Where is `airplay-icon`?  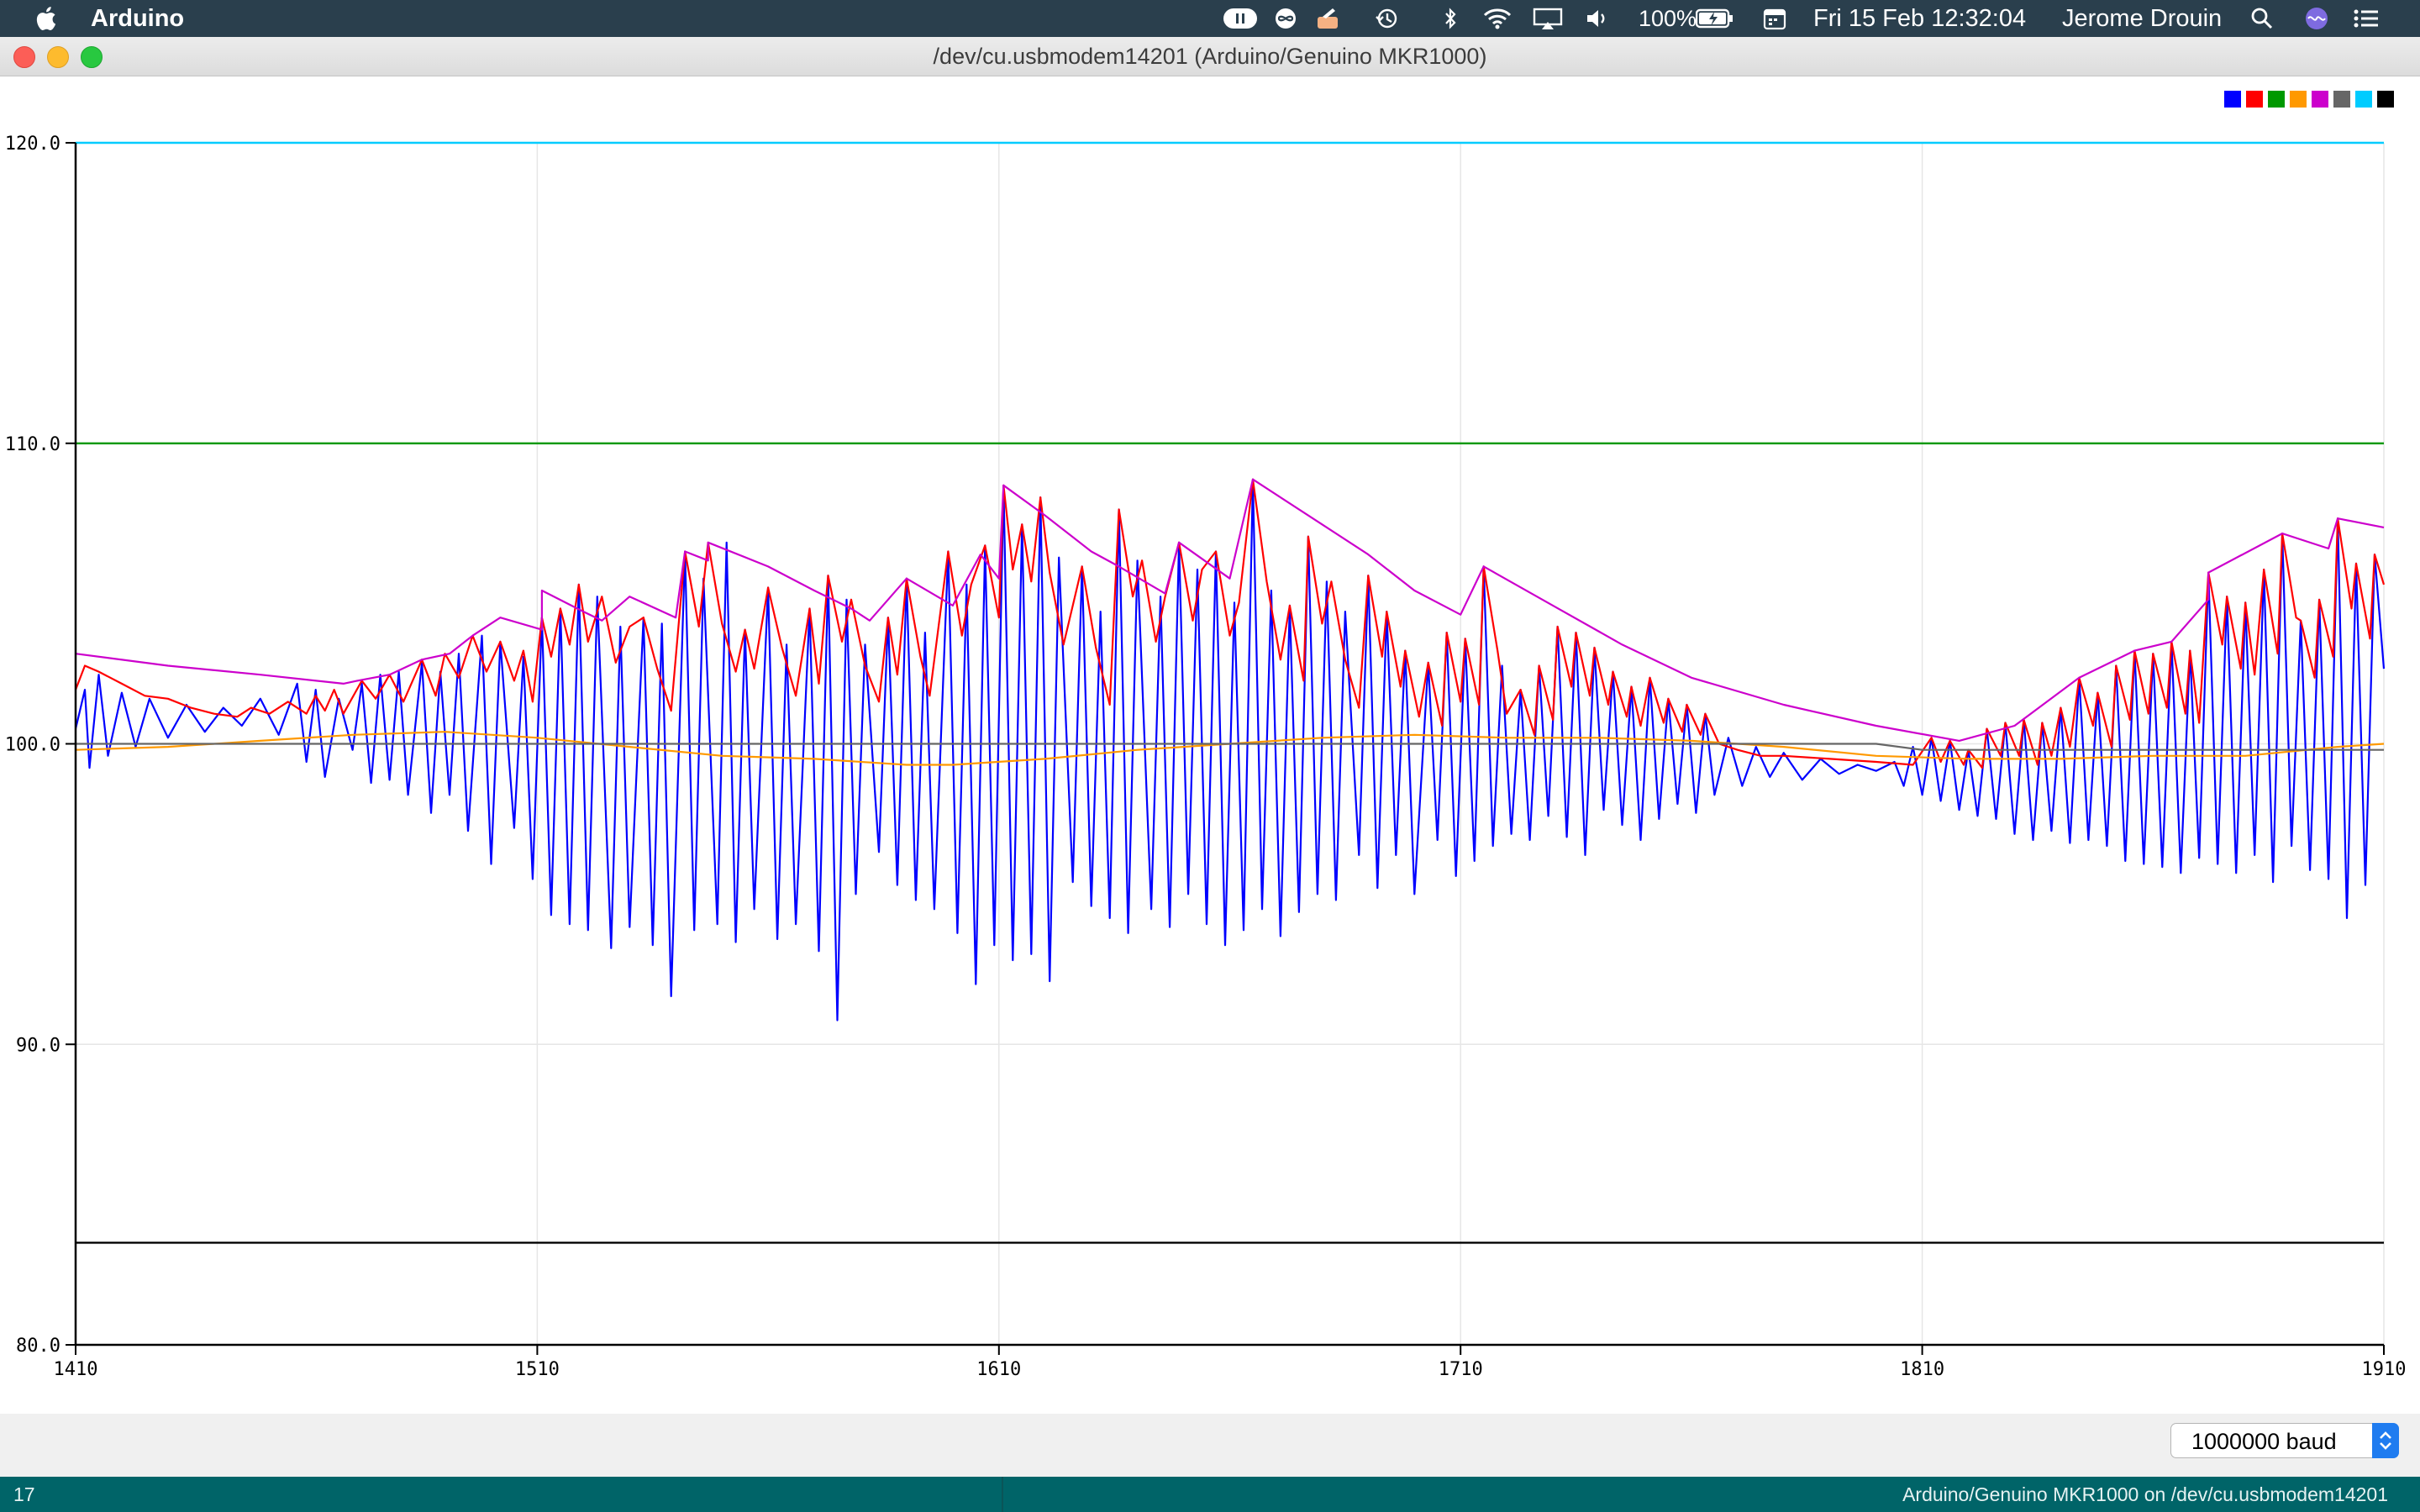
airplay-icon is located at coordinates (1548, 18).